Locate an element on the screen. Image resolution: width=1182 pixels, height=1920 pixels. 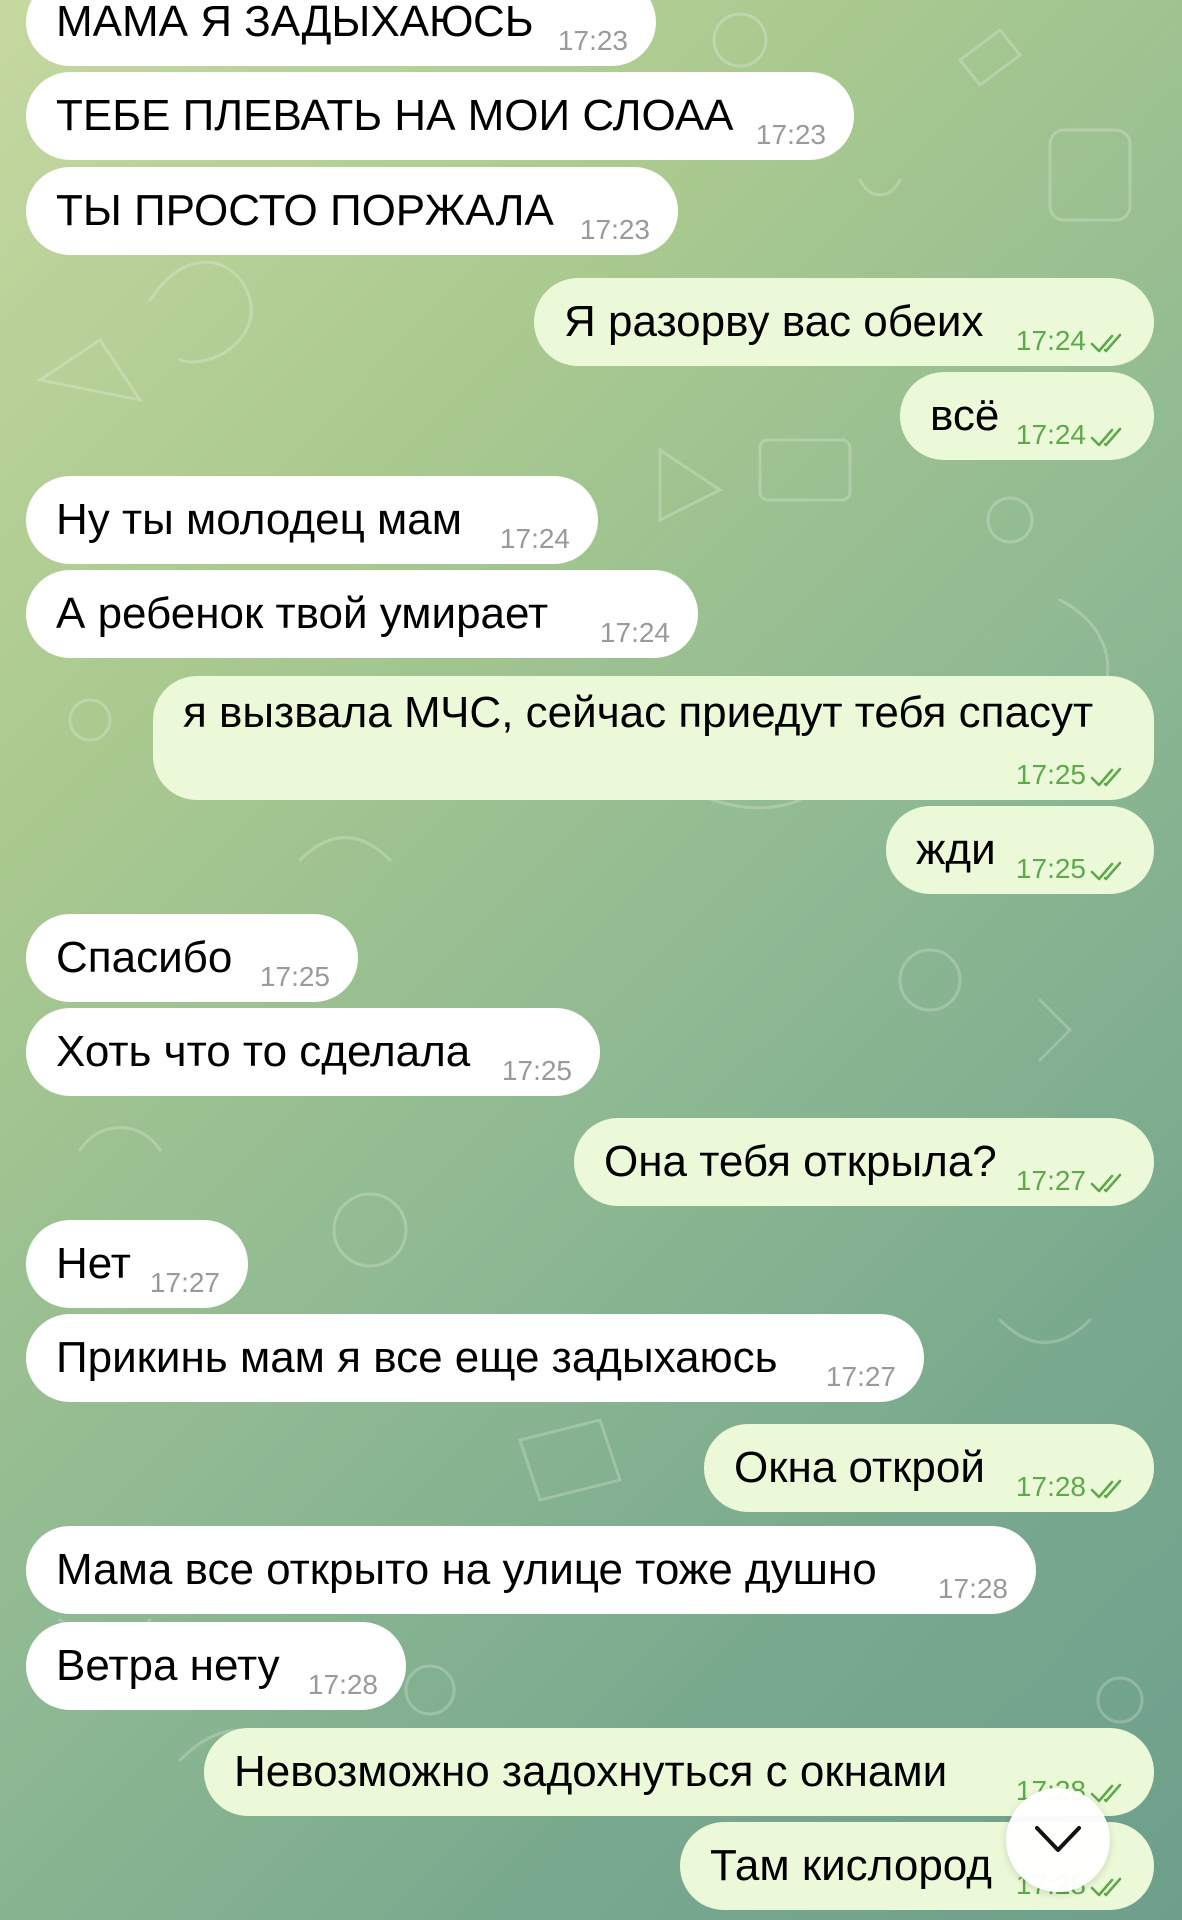
message-text: Мама все открыто на улице тоже душно is located at coordinates (466, 1569).